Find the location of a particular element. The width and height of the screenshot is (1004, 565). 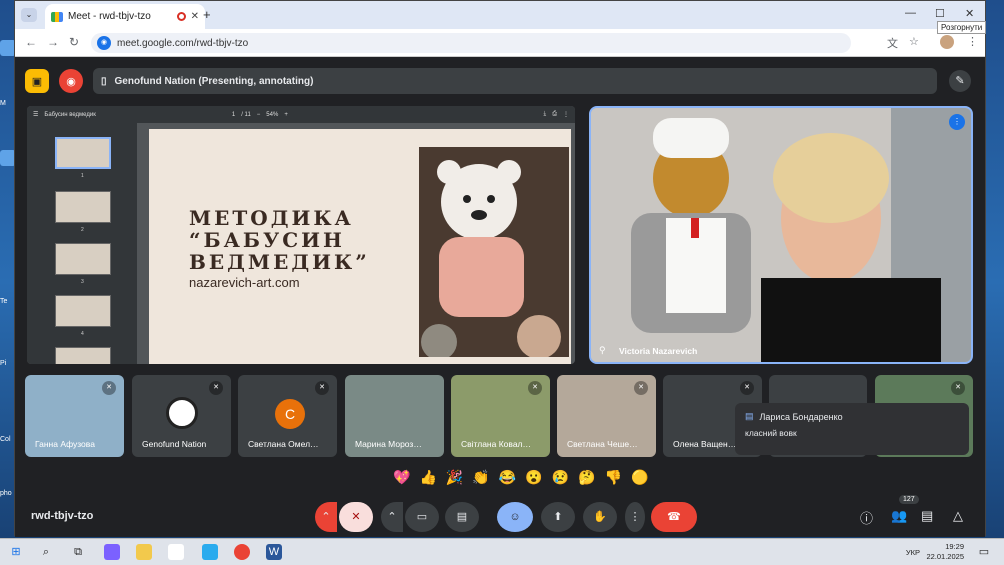

participant-name: Genofund Nation is located at coordinates (174, 444).